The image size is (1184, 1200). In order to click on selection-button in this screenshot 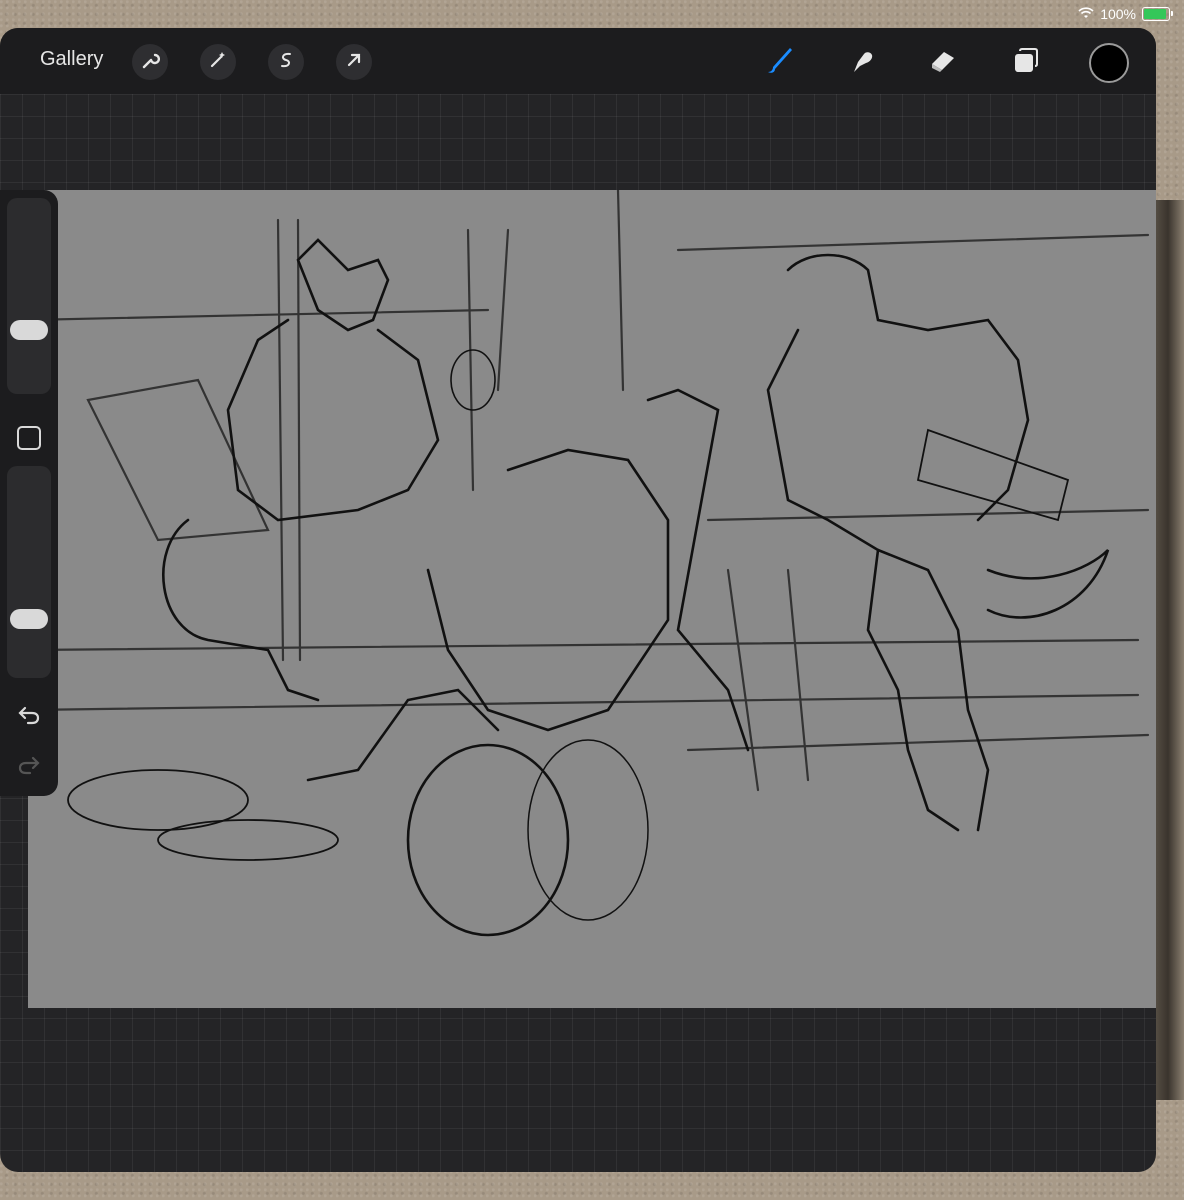, I will do `click(286, 62)`.